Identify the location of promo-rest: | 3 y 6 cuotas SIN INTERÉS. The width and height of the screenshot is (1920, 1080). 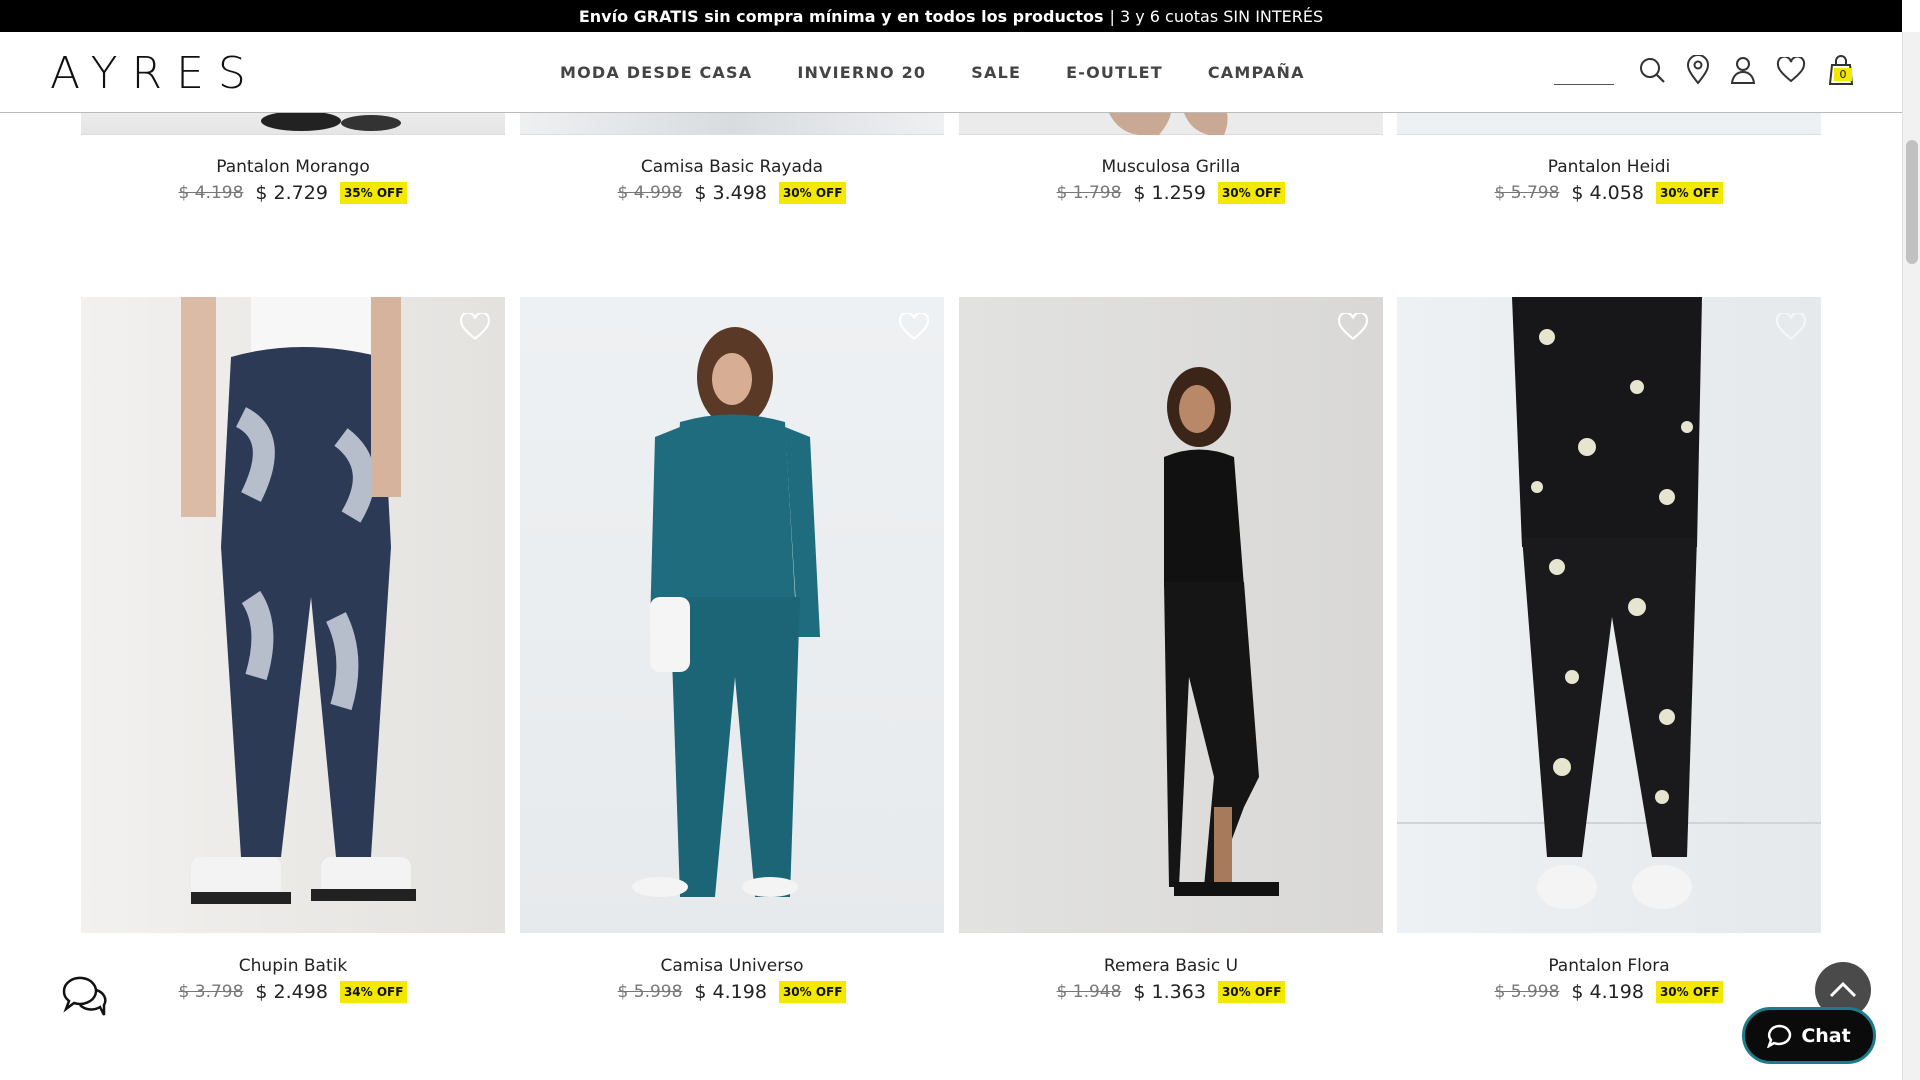
(1216, 16).